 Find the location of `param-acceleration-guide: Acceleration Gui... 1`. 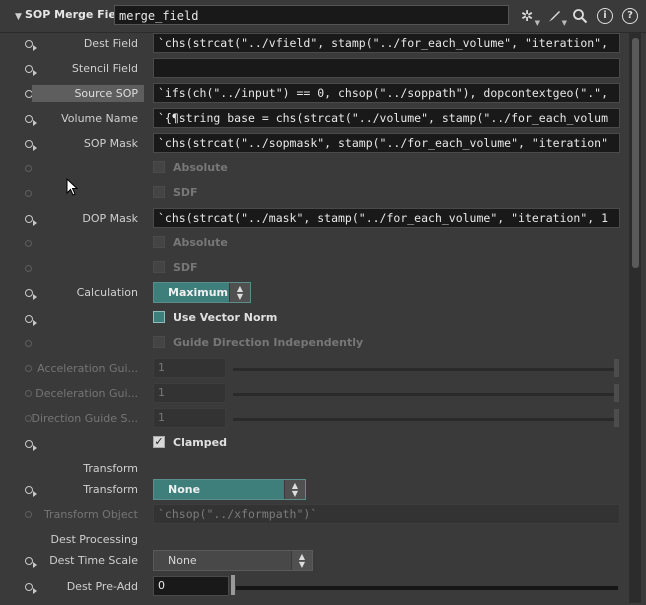

param-acceleration-guide: Acceleration Gui... 1 is located at coordinates (314, 369).